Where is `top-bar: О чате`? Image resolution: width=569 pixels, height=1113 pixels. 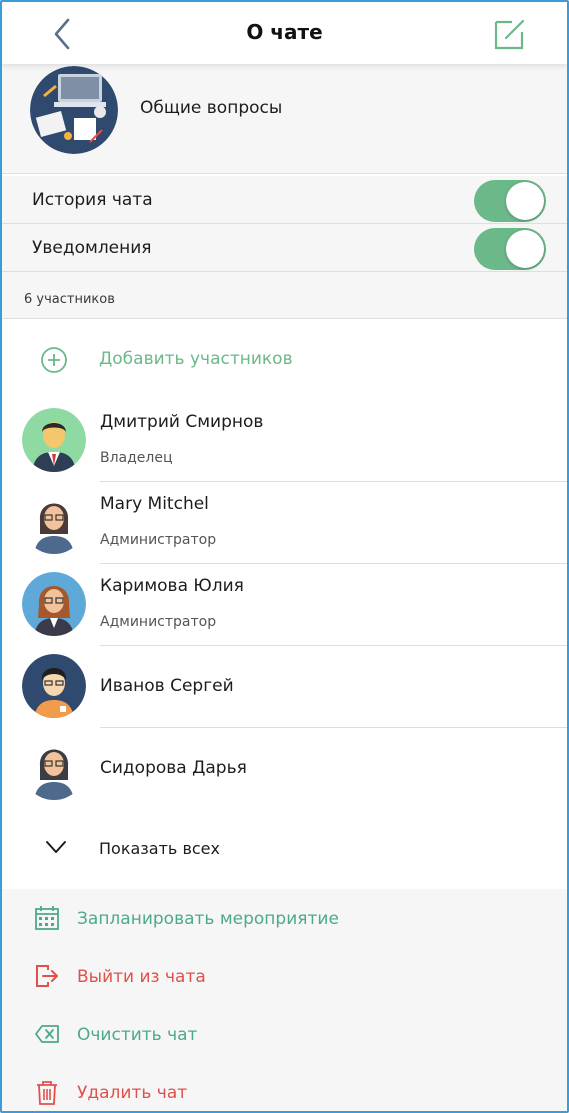 top-bar: О чате is located at coordinates (284, 33).